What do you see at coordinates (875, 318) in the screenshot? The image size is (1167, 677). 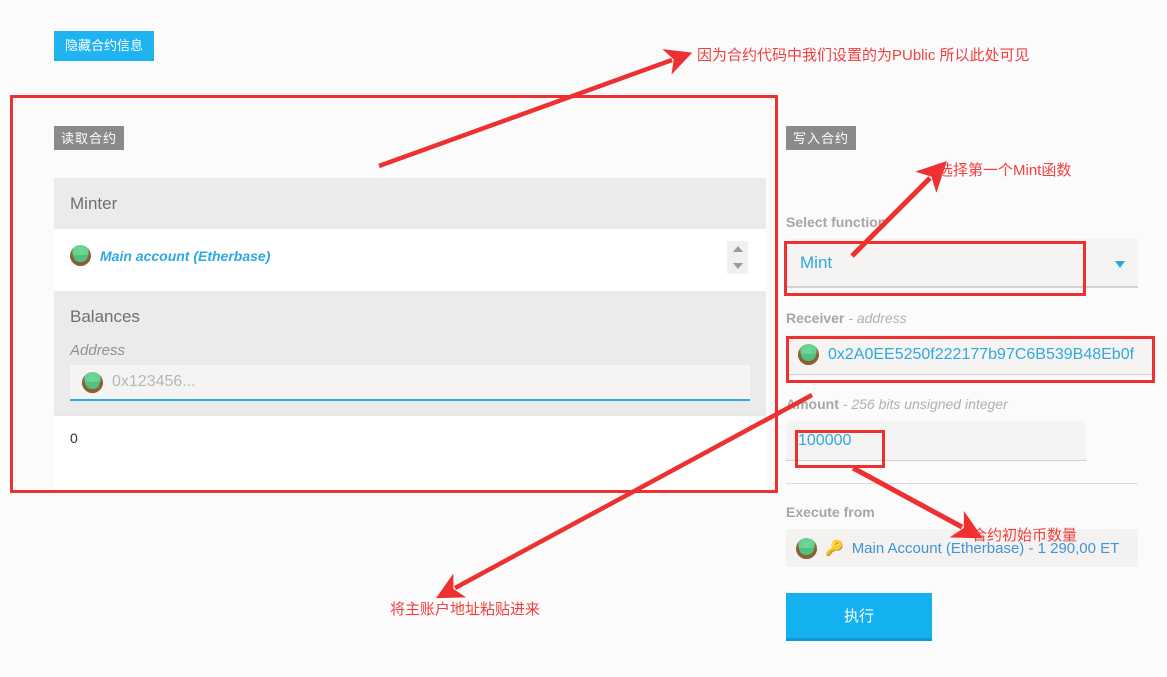 I see `receiver-type-text: - address` at bounding box center [875, 318].